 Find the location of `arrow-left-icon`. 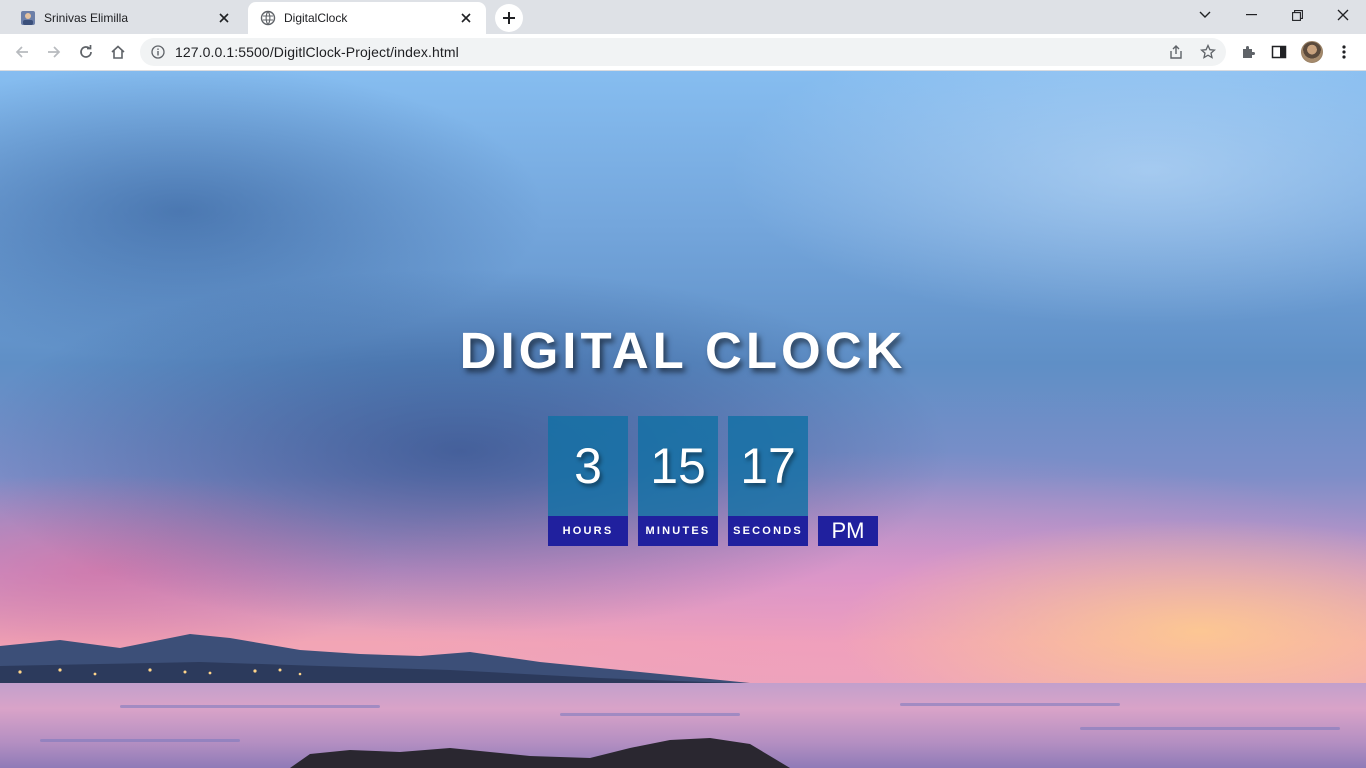

arrow-left-icon is located at coordinates (21, 52).